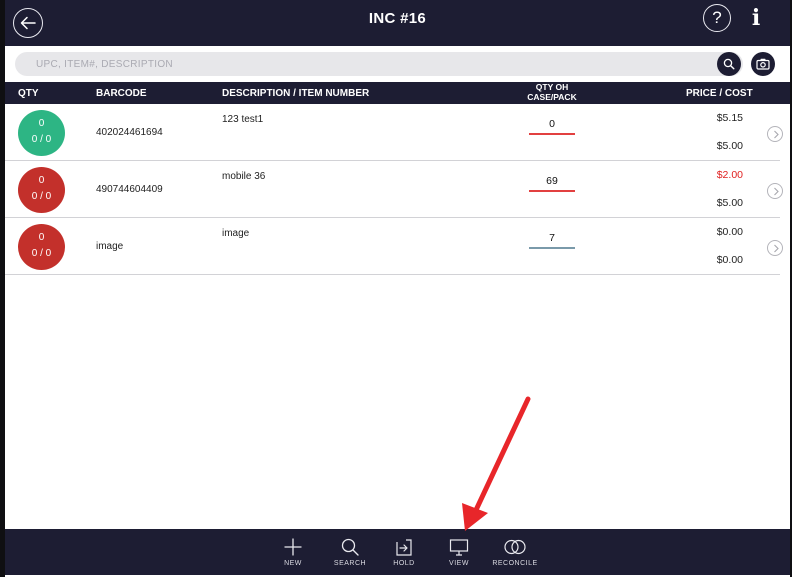 The height and width of the screenshot is (577, 792). What do you see at coordinates (110, 246) in the screenshot?
I see `barcode-value: image` at bounding box center [110, 246].